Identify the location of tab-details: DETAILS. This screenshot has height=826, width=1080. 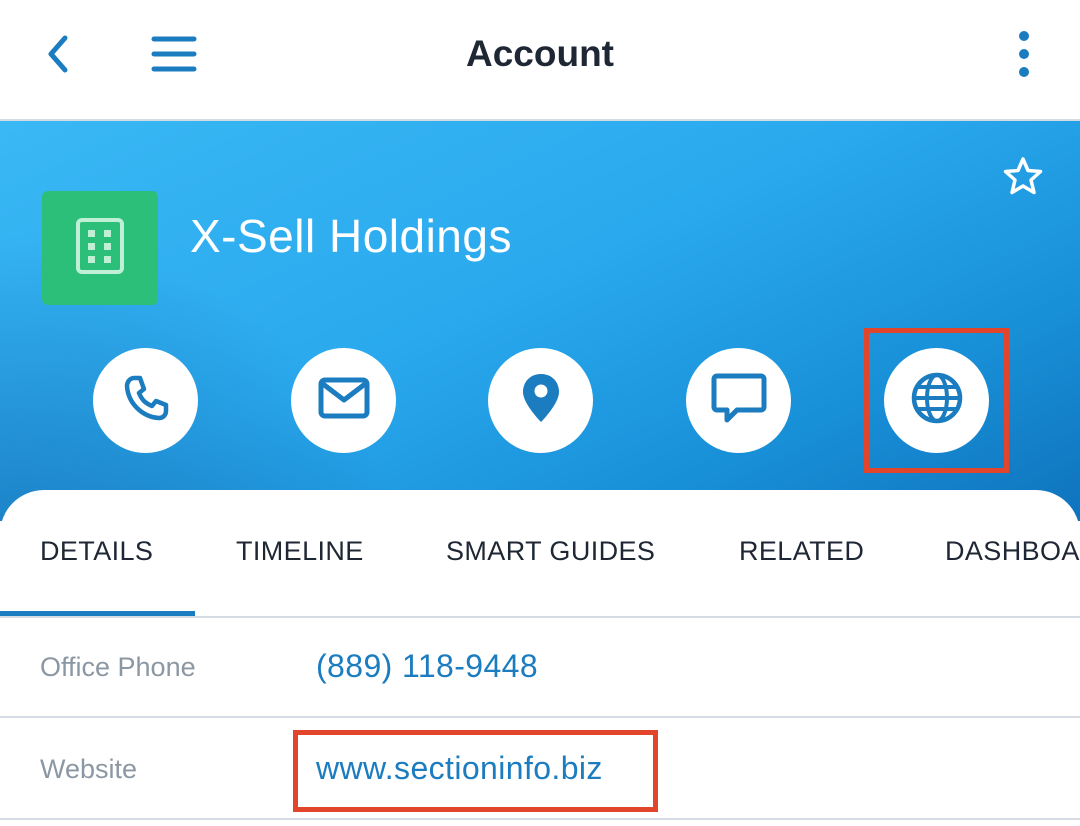
(96, 551).